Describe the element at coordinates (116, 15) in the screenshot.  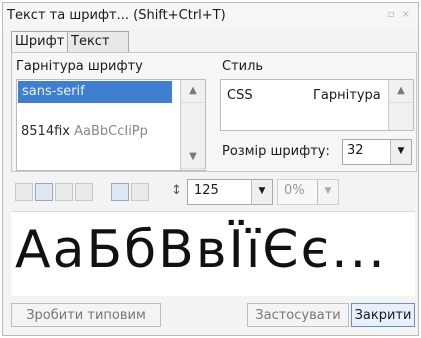
I see `window-title: Текст та шрифт... (Shift+Ctrl+T)` at that location.